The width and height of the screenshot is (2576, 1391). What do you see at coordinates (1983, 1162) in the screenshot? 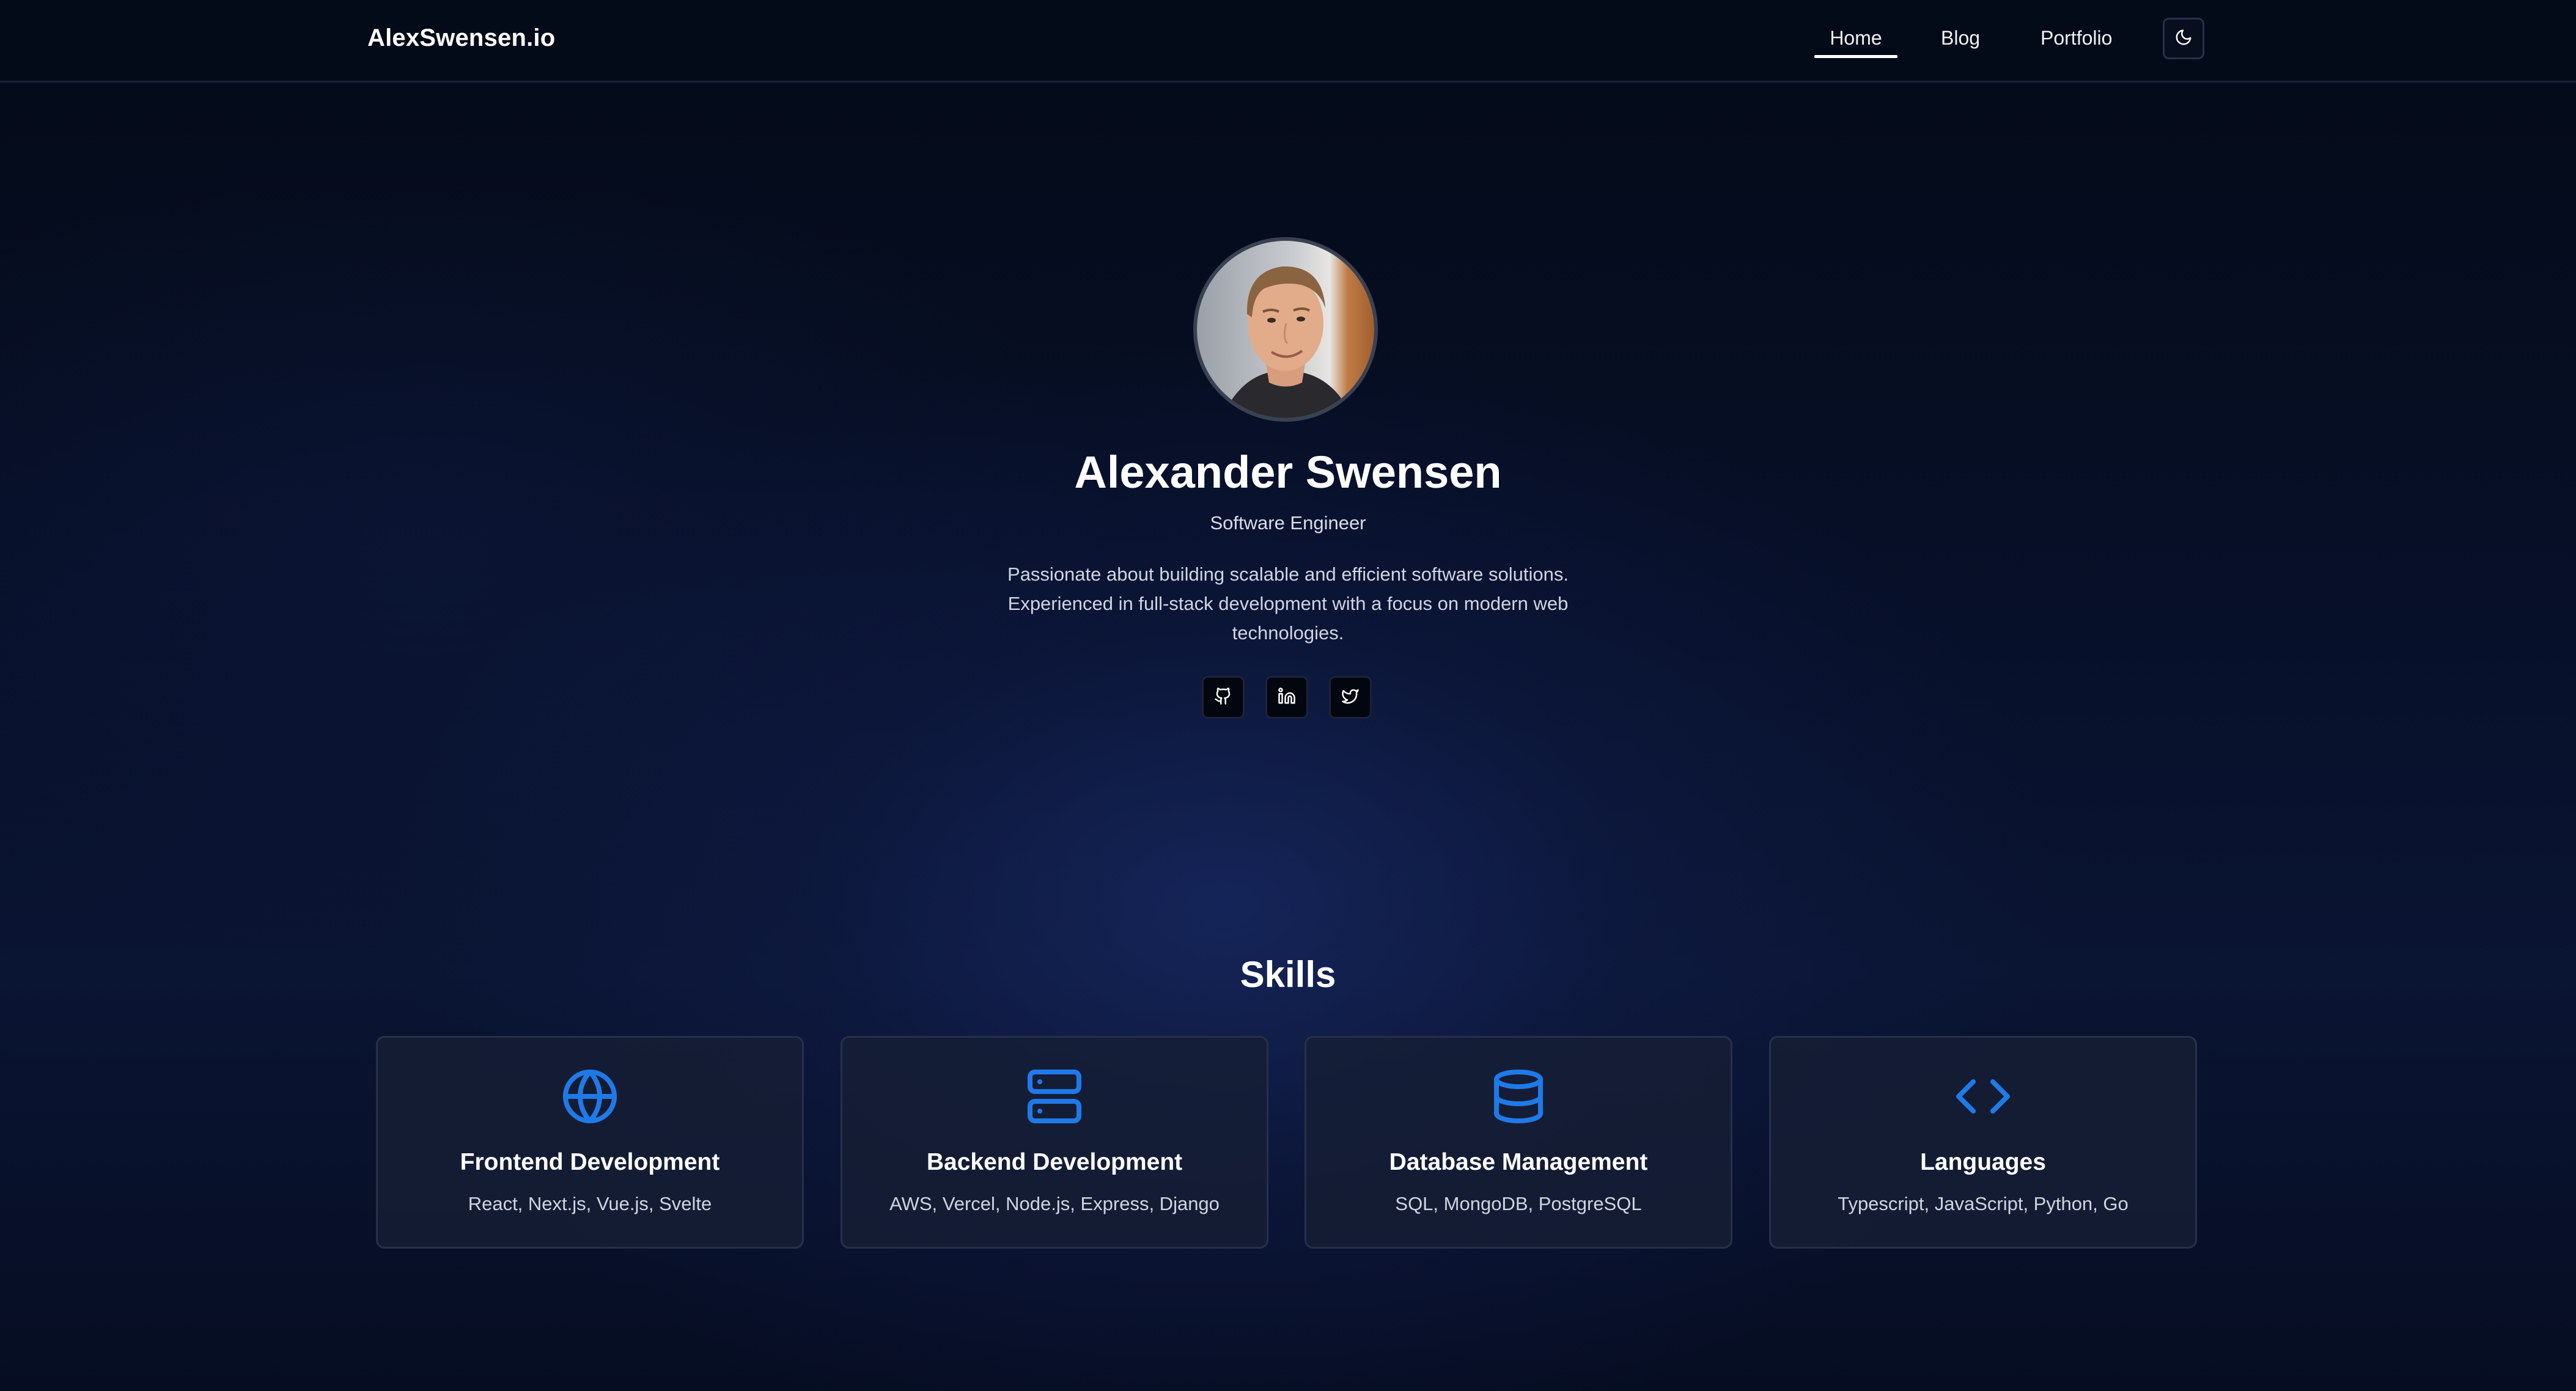
I see `skill-card-title: Languages` at bounding box center [1983, 1162].